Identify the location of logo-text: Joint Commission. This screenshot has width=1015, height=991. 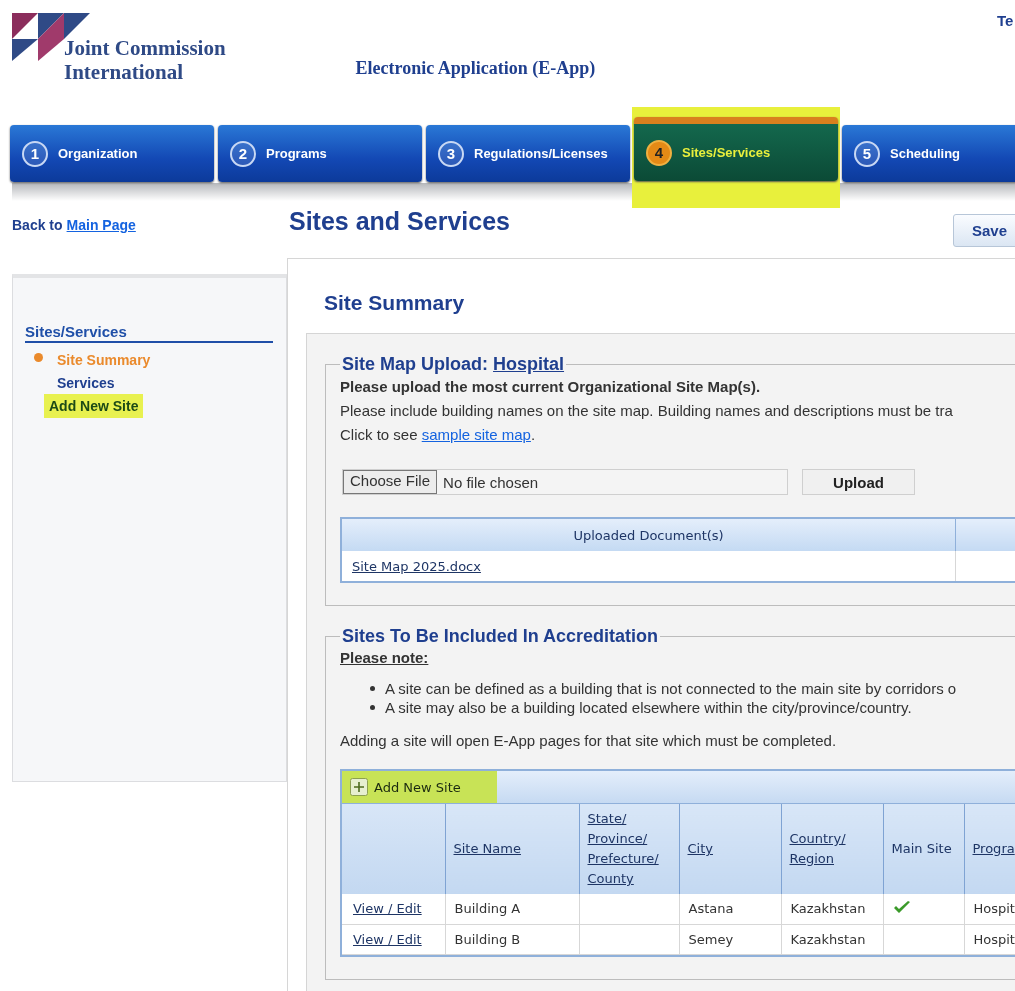
(145, 48).